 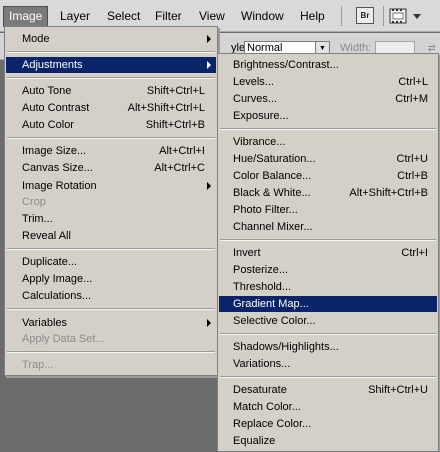 What do you see at coordinates (111, 125) in the screenshot?
I see `menu-item-auto-color: Auto Color Shift+Ctrl+B` at bounding box center [111, 125].